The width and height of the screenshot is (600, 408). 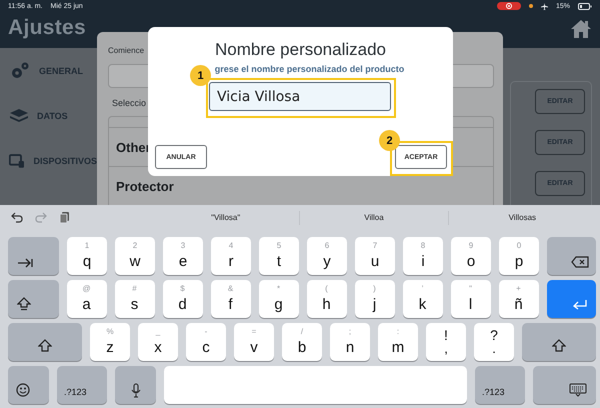 What do you see at coordinates (17, 217) in the screenshot?
I see `undo-icon` at bounding box center [17, 217].